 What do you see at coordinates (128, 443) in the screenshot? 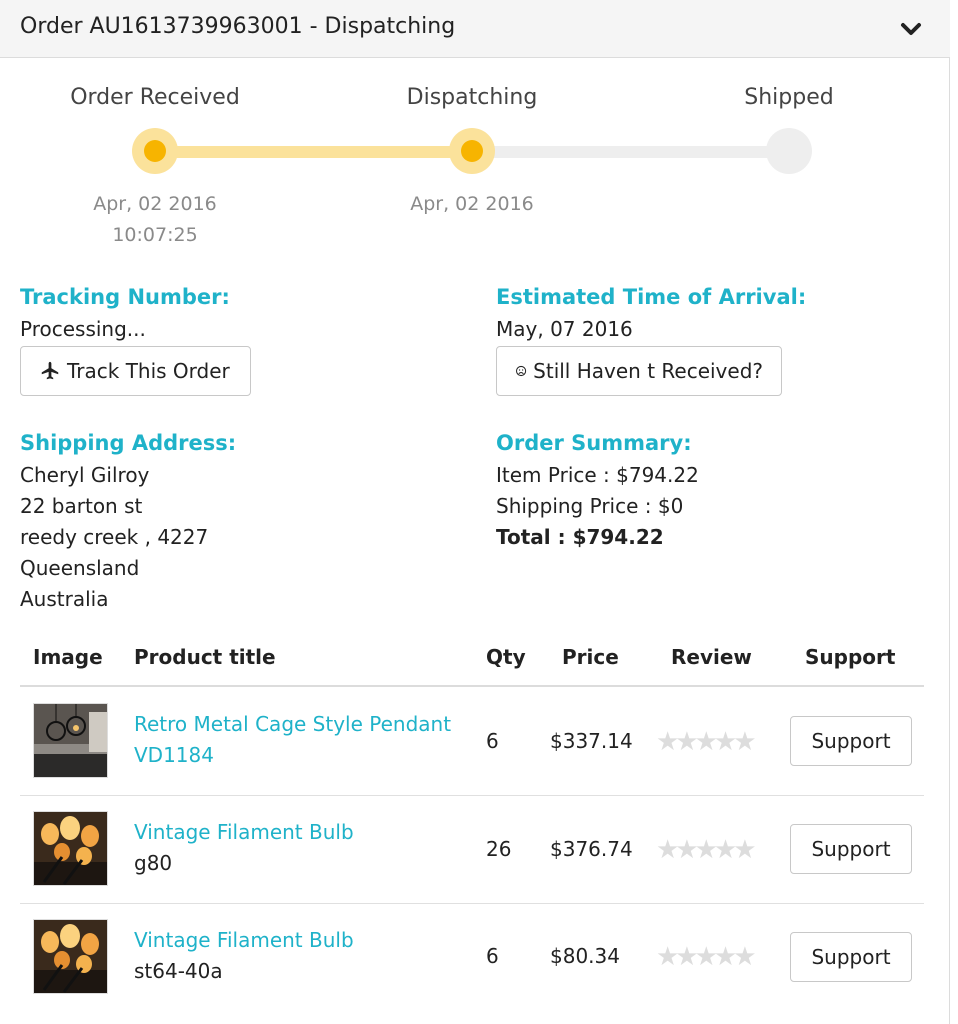
I see `shipping-heading: Shipping Address:` at bounding box center [128, 443].